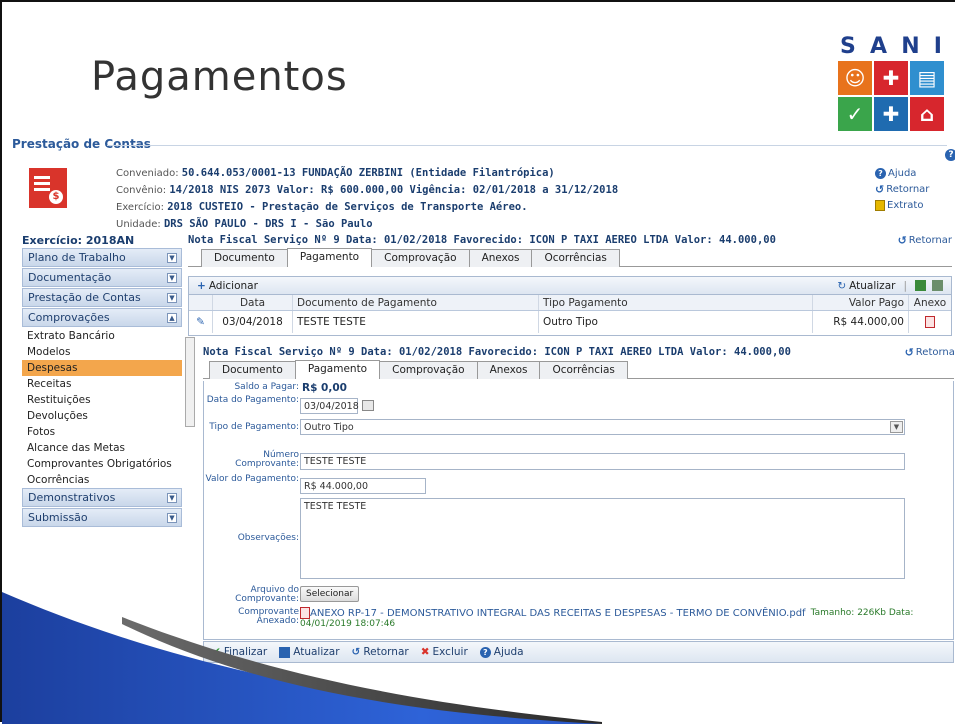  I want to click on tipo-pagamento-select: Outro Tipo, so click(602, 427).